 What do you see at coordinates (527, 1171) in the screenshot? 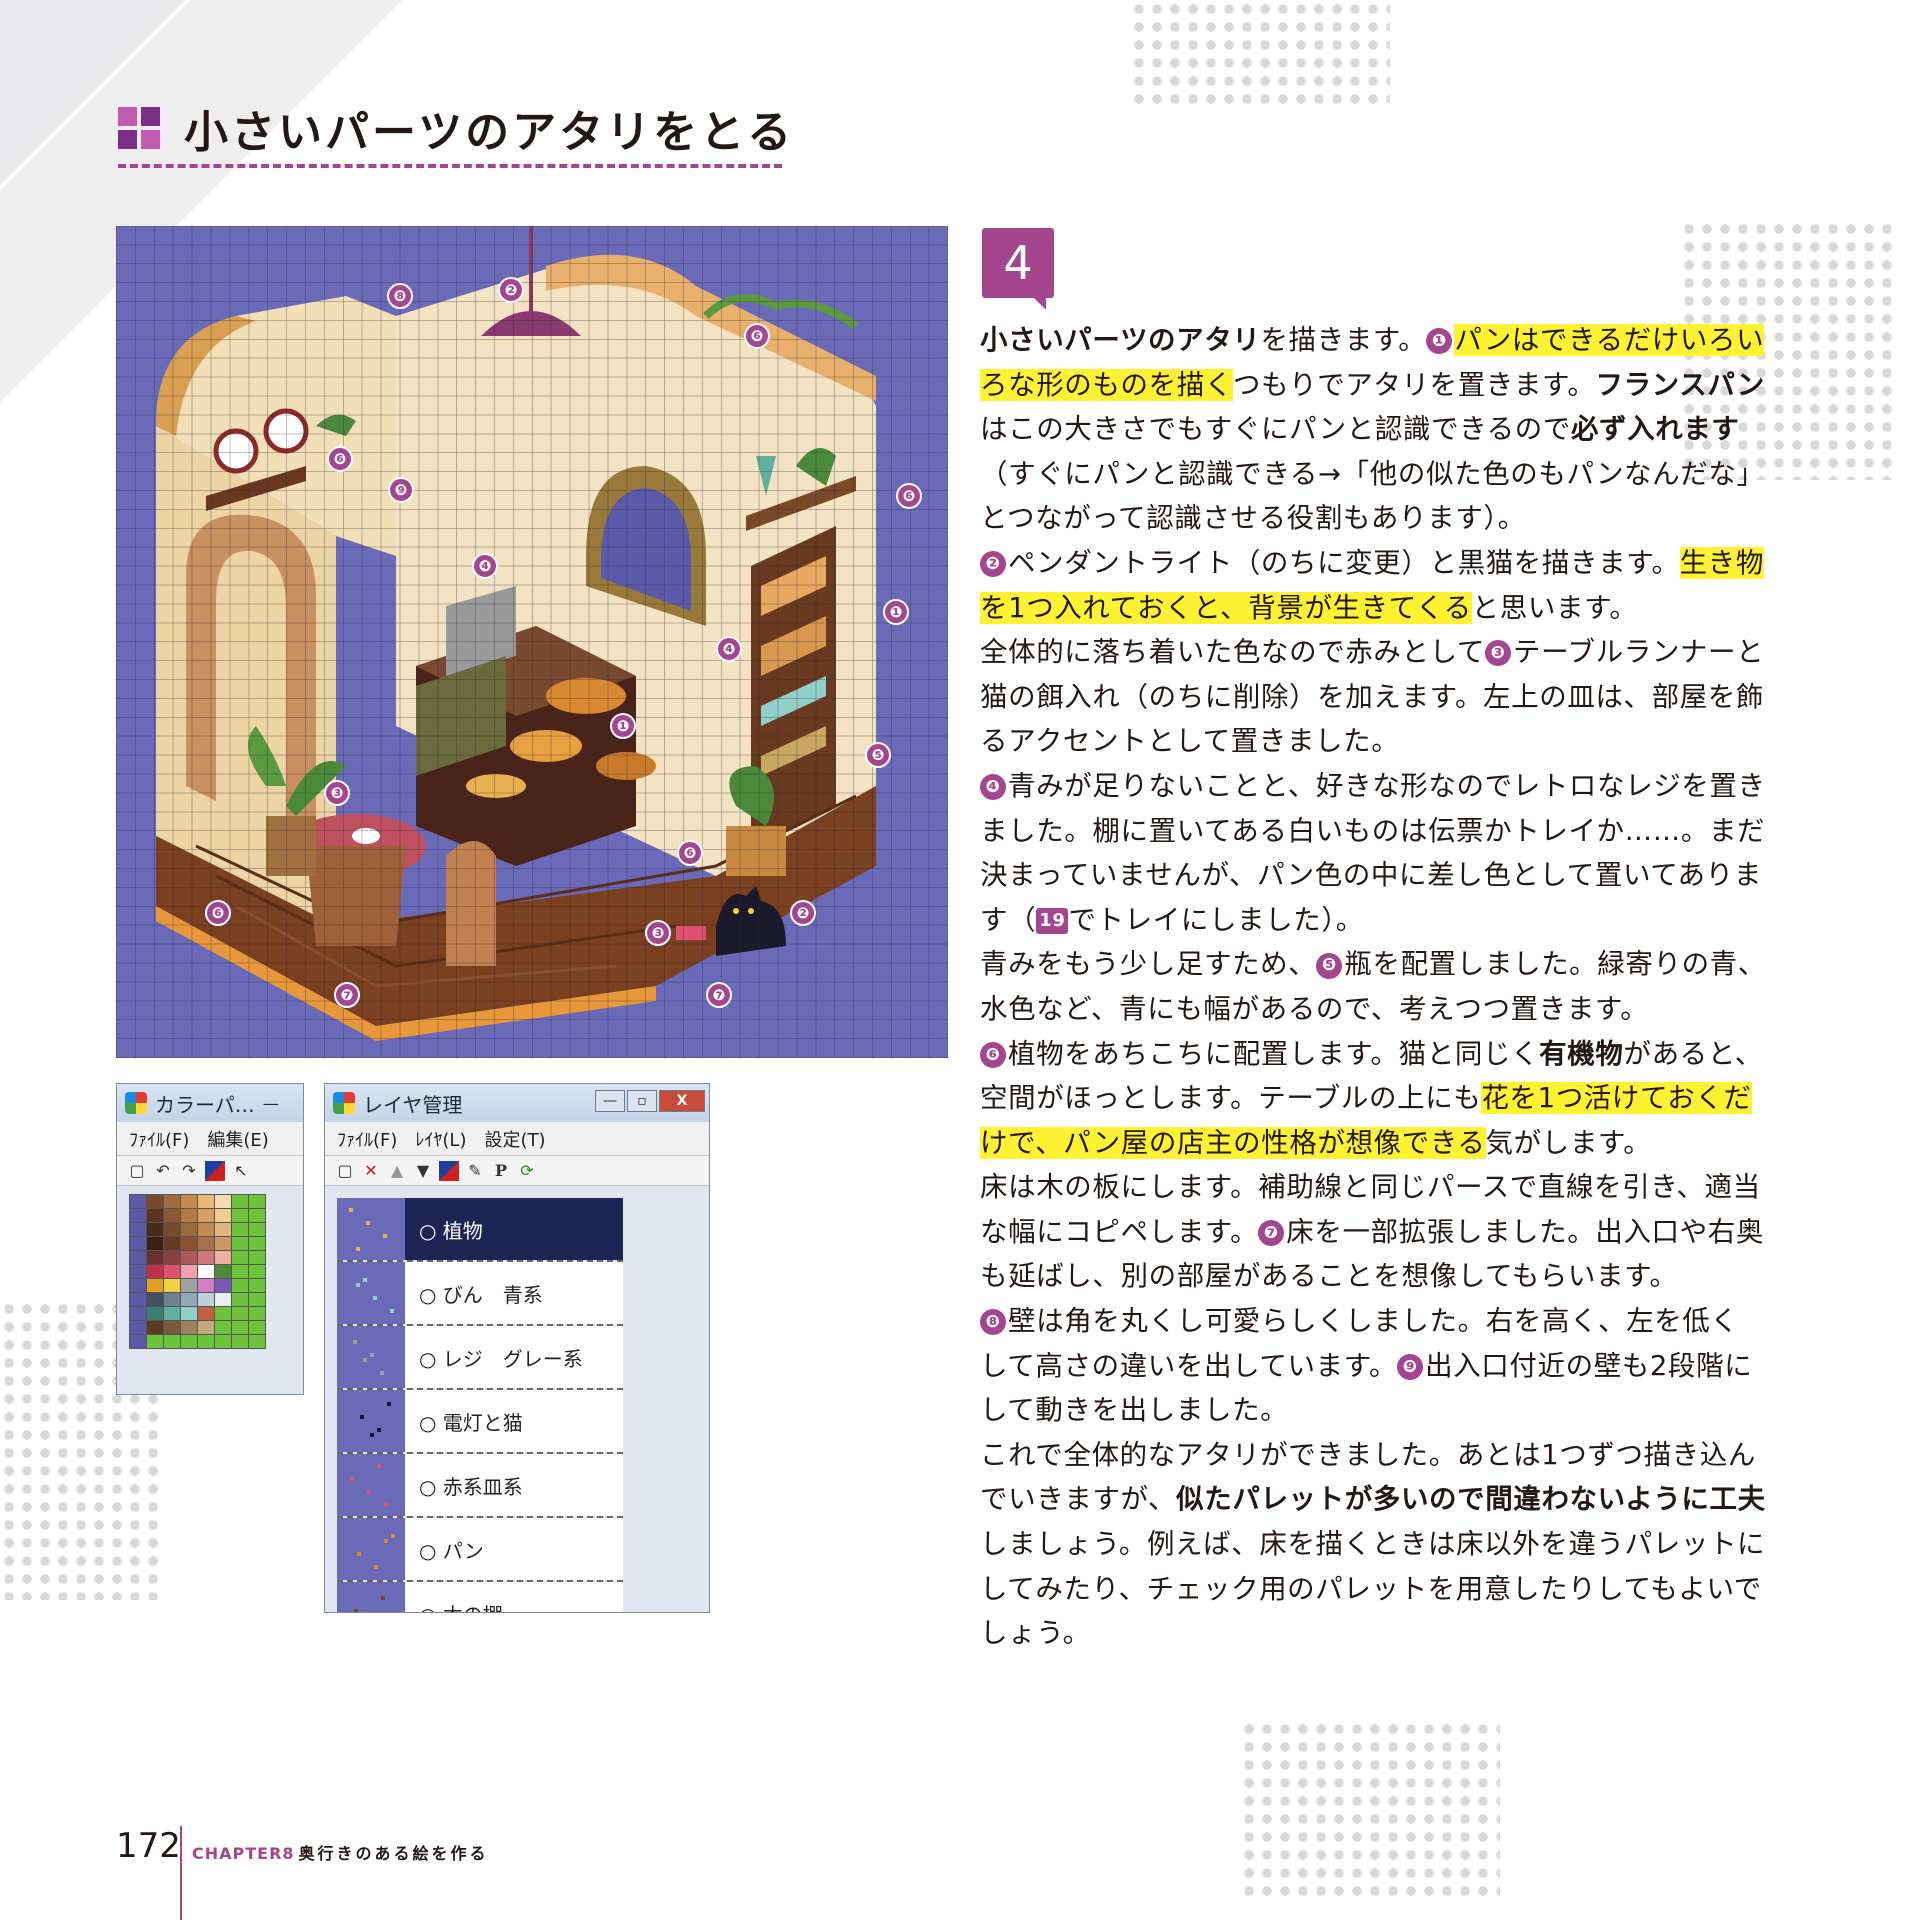
I see `refresh-icon: ⟳` at bounding box center [527, 1171].